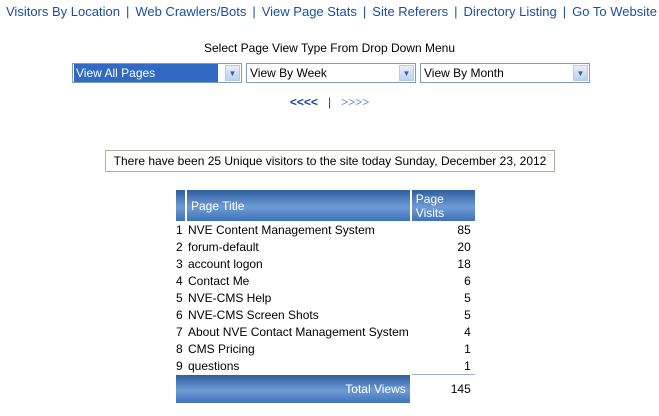 This screenshot has height=416, width=659. I want to click on next-page-link: >>>>, so click(355, 102).